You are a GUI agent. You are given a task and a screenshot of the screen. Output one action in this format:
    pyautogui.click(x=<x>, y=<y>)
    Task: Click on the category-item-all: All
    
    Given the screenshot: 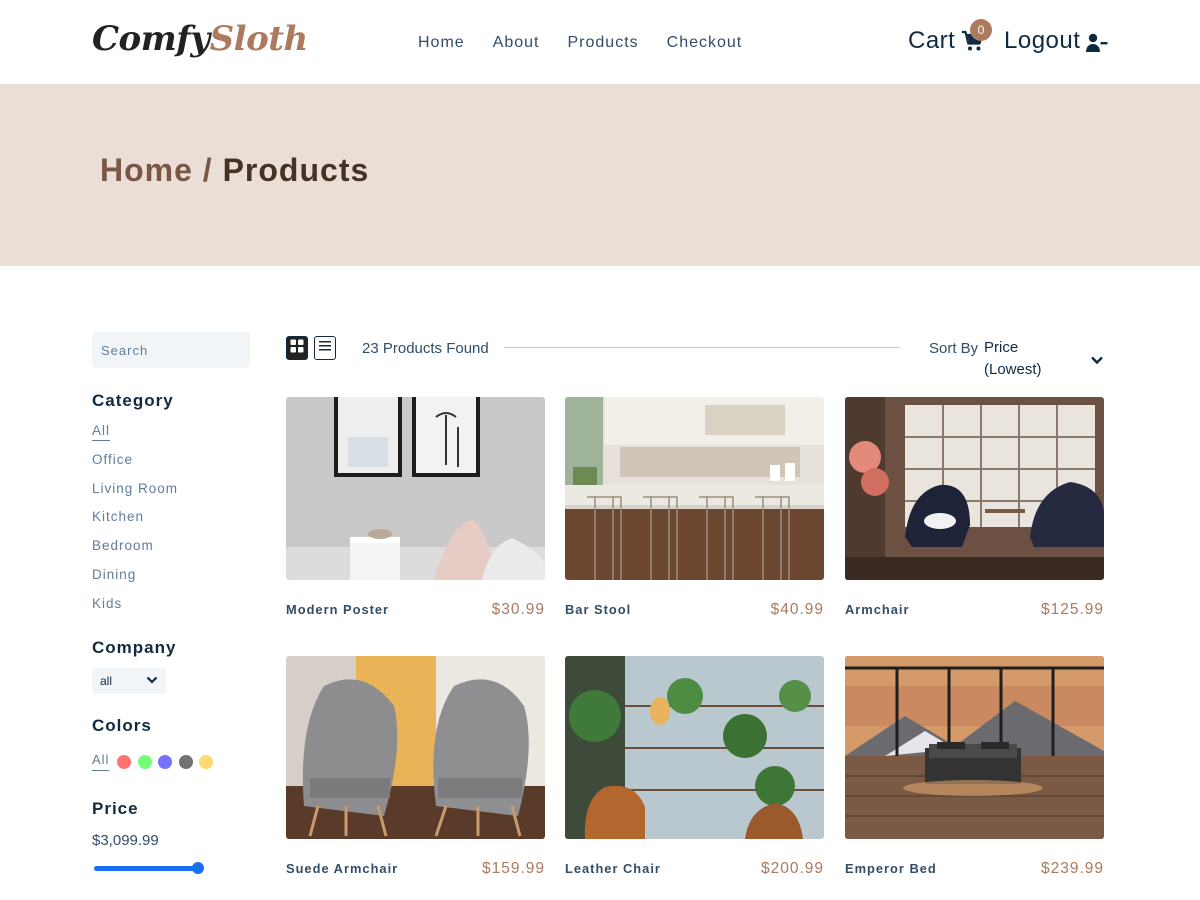 What is the action you would take?
    pyautogui.click(x=135, y=436)
    